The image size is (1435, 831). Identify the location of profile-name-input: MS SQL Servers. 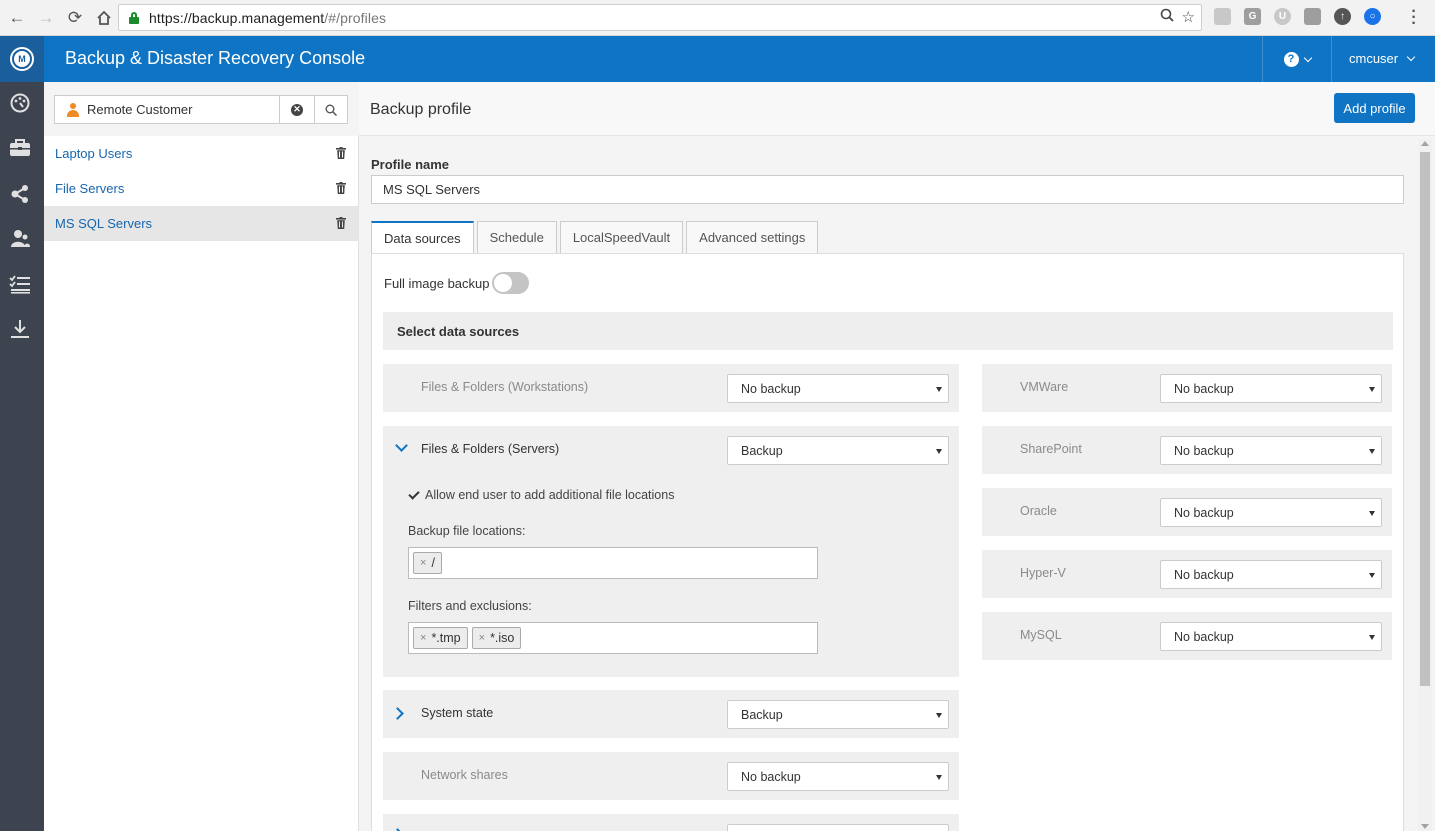
(887, 189).